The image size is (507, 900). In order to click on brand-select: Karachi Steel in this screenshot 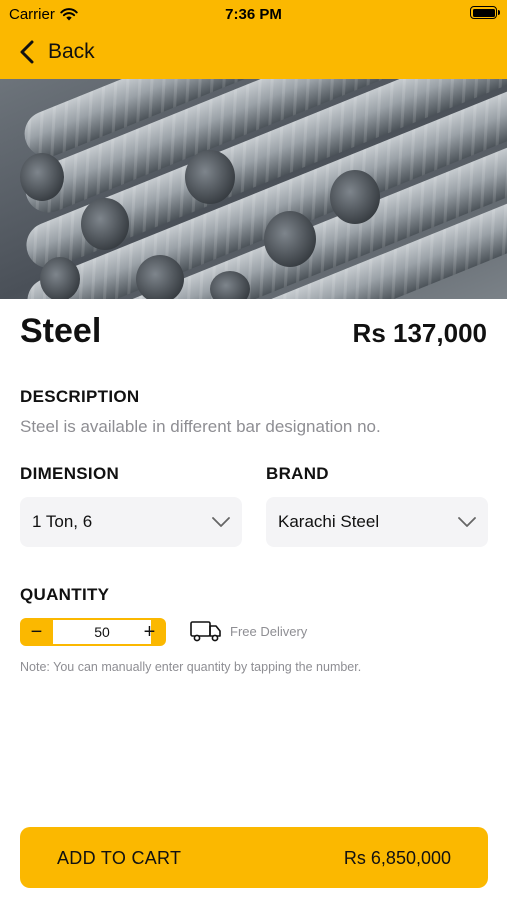, I will do `click(377, 522)`.